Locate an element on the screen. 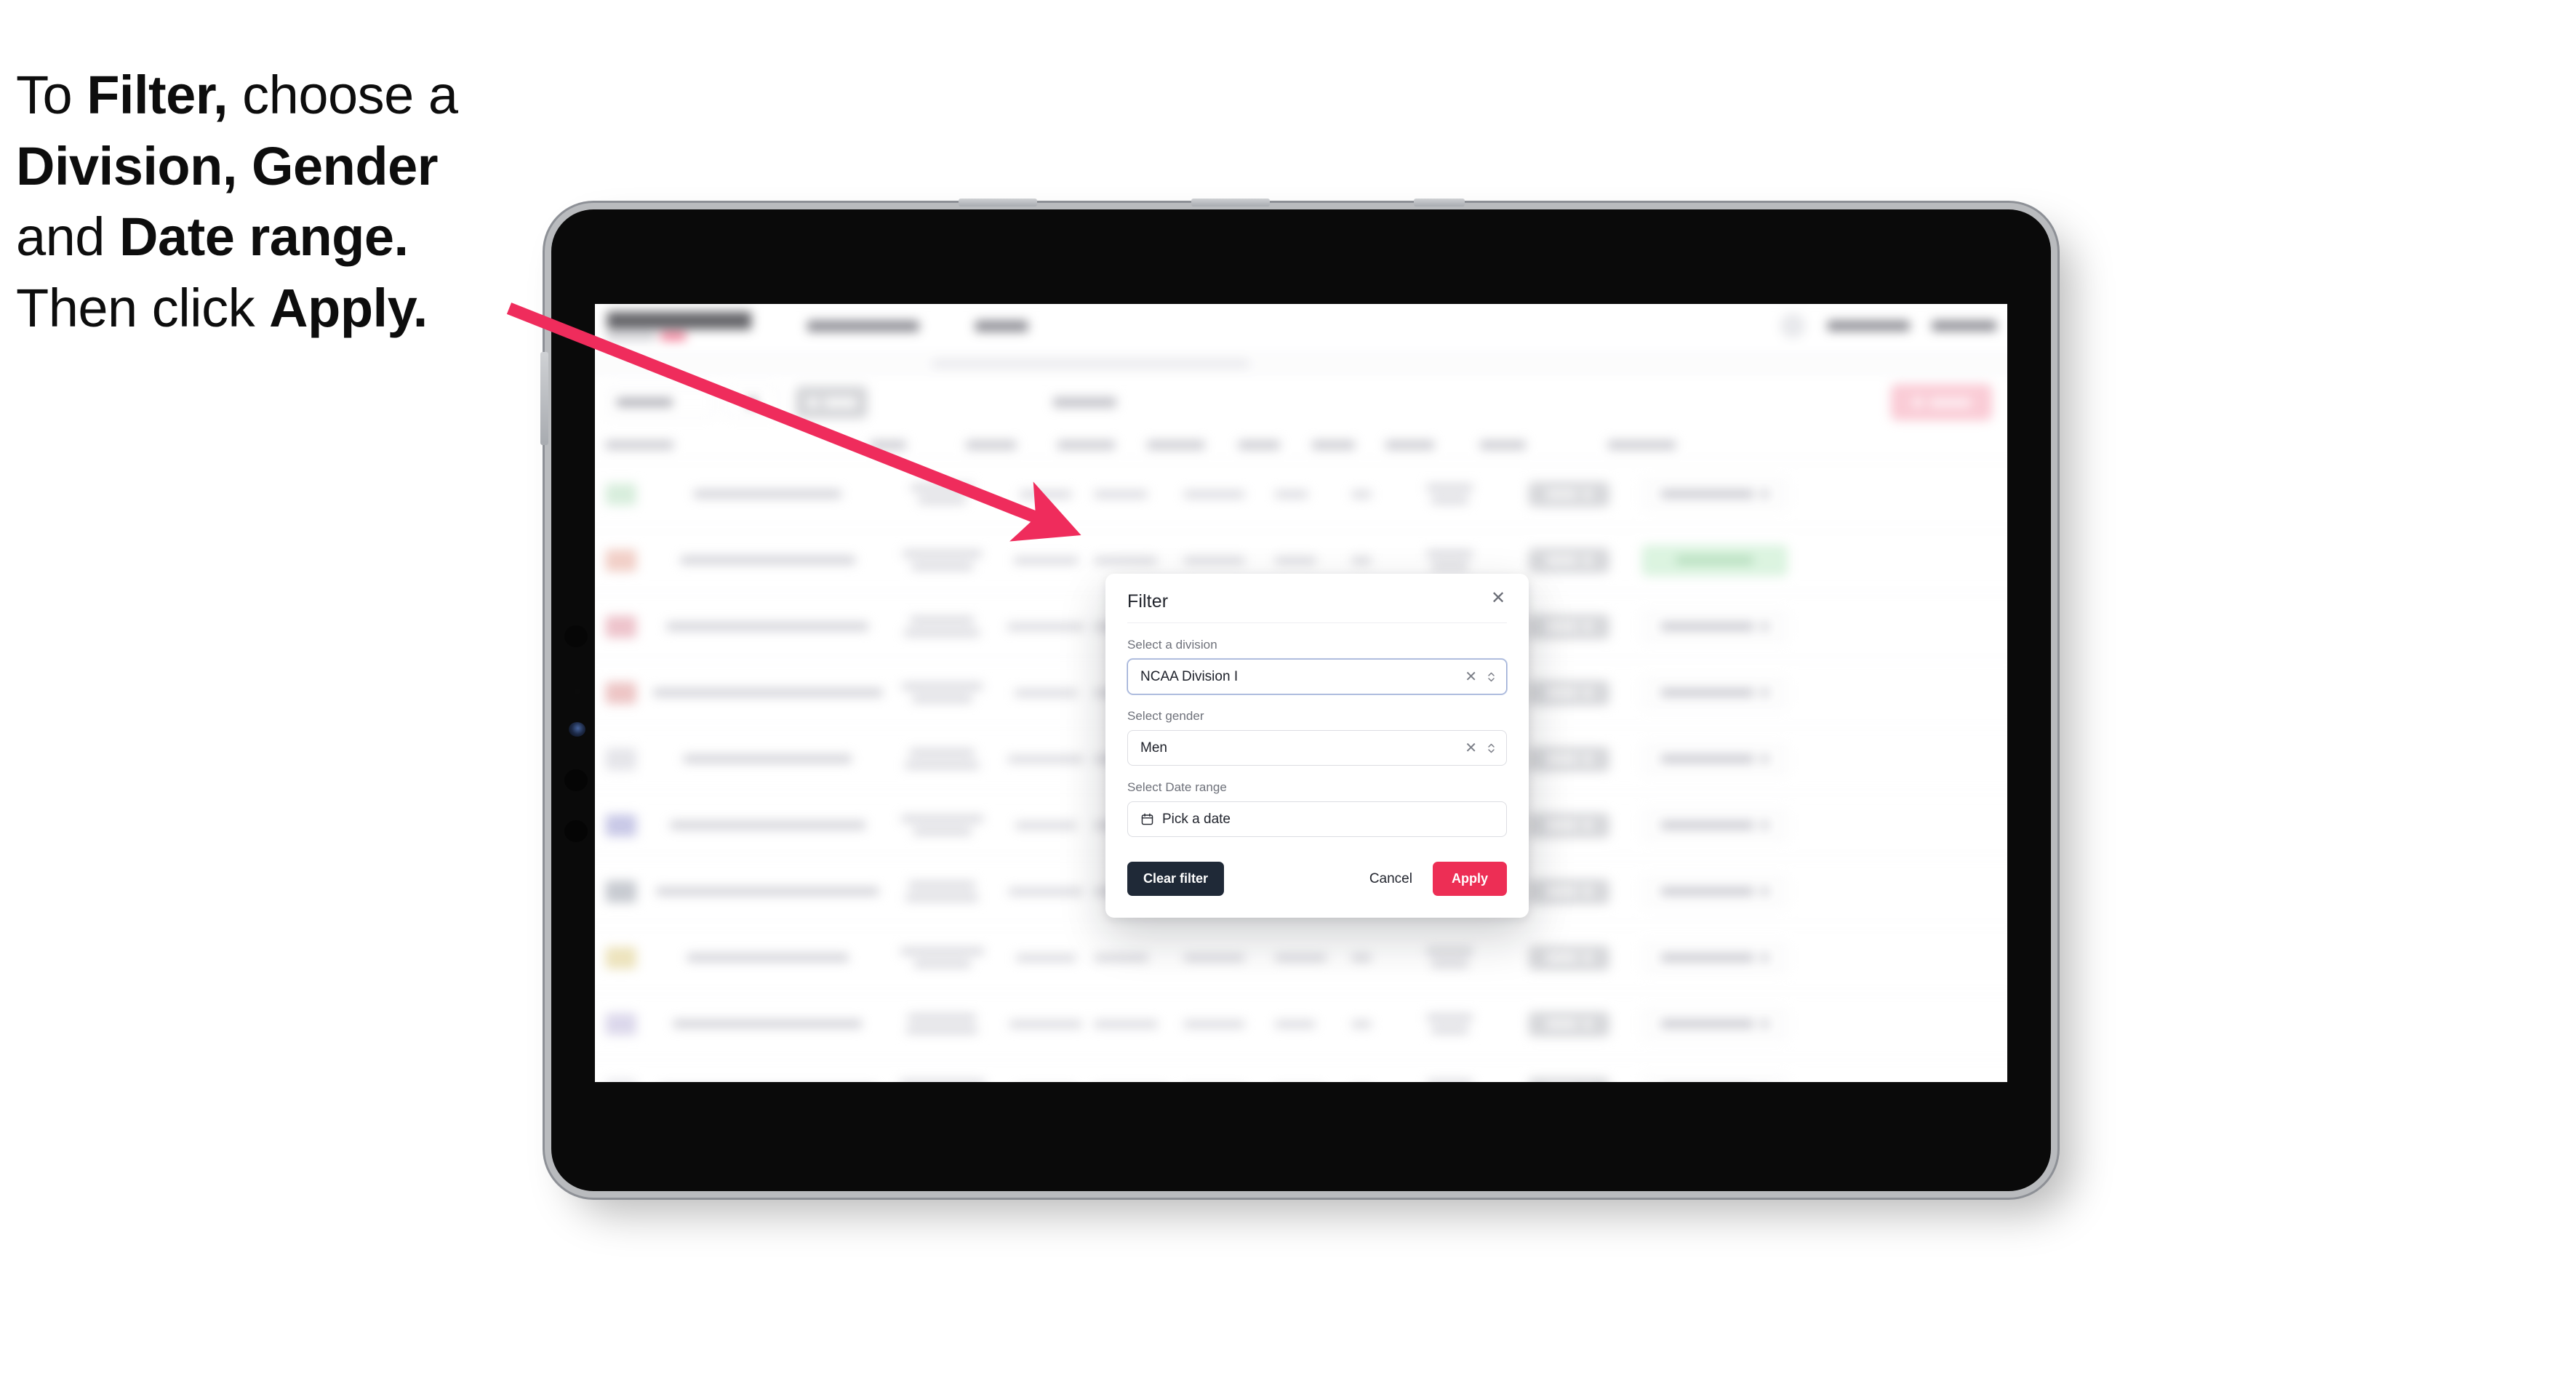 The height and width of the screenshot is (1386, 2576). side-button is located at coordinates (544, 399).